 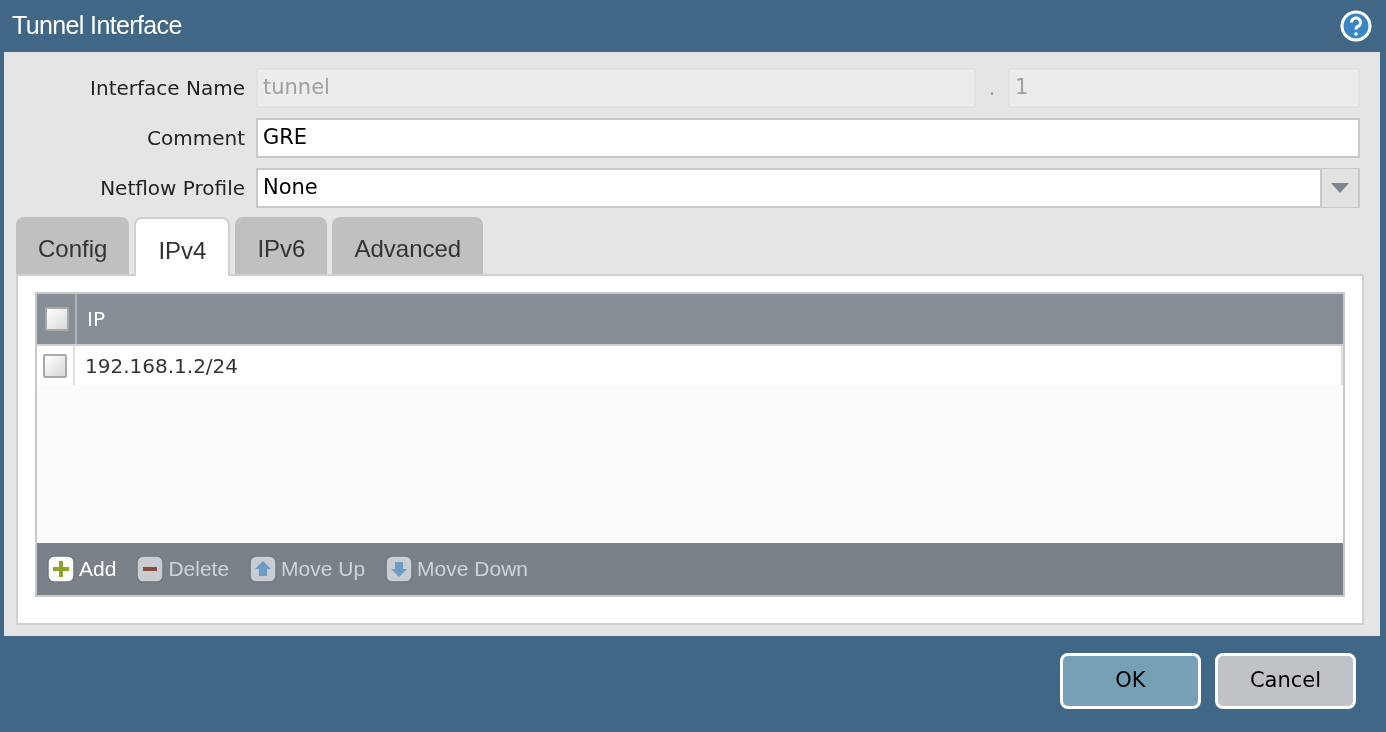 What do you see at coordinates (196, 138) in the screenshot?
I see `field-label: Comment` at bounding box center [196, 138].